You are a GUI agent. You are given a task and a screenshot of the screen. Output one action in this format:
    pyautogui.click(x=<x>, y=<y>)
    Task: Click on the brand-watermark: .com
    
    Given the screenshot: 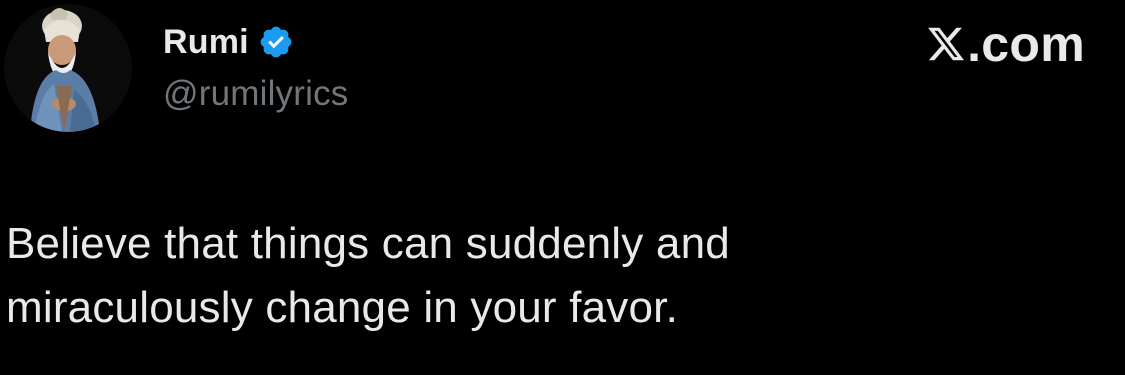 What is the action you would take?
    pyautogui.click(x=1005, y=44)
    